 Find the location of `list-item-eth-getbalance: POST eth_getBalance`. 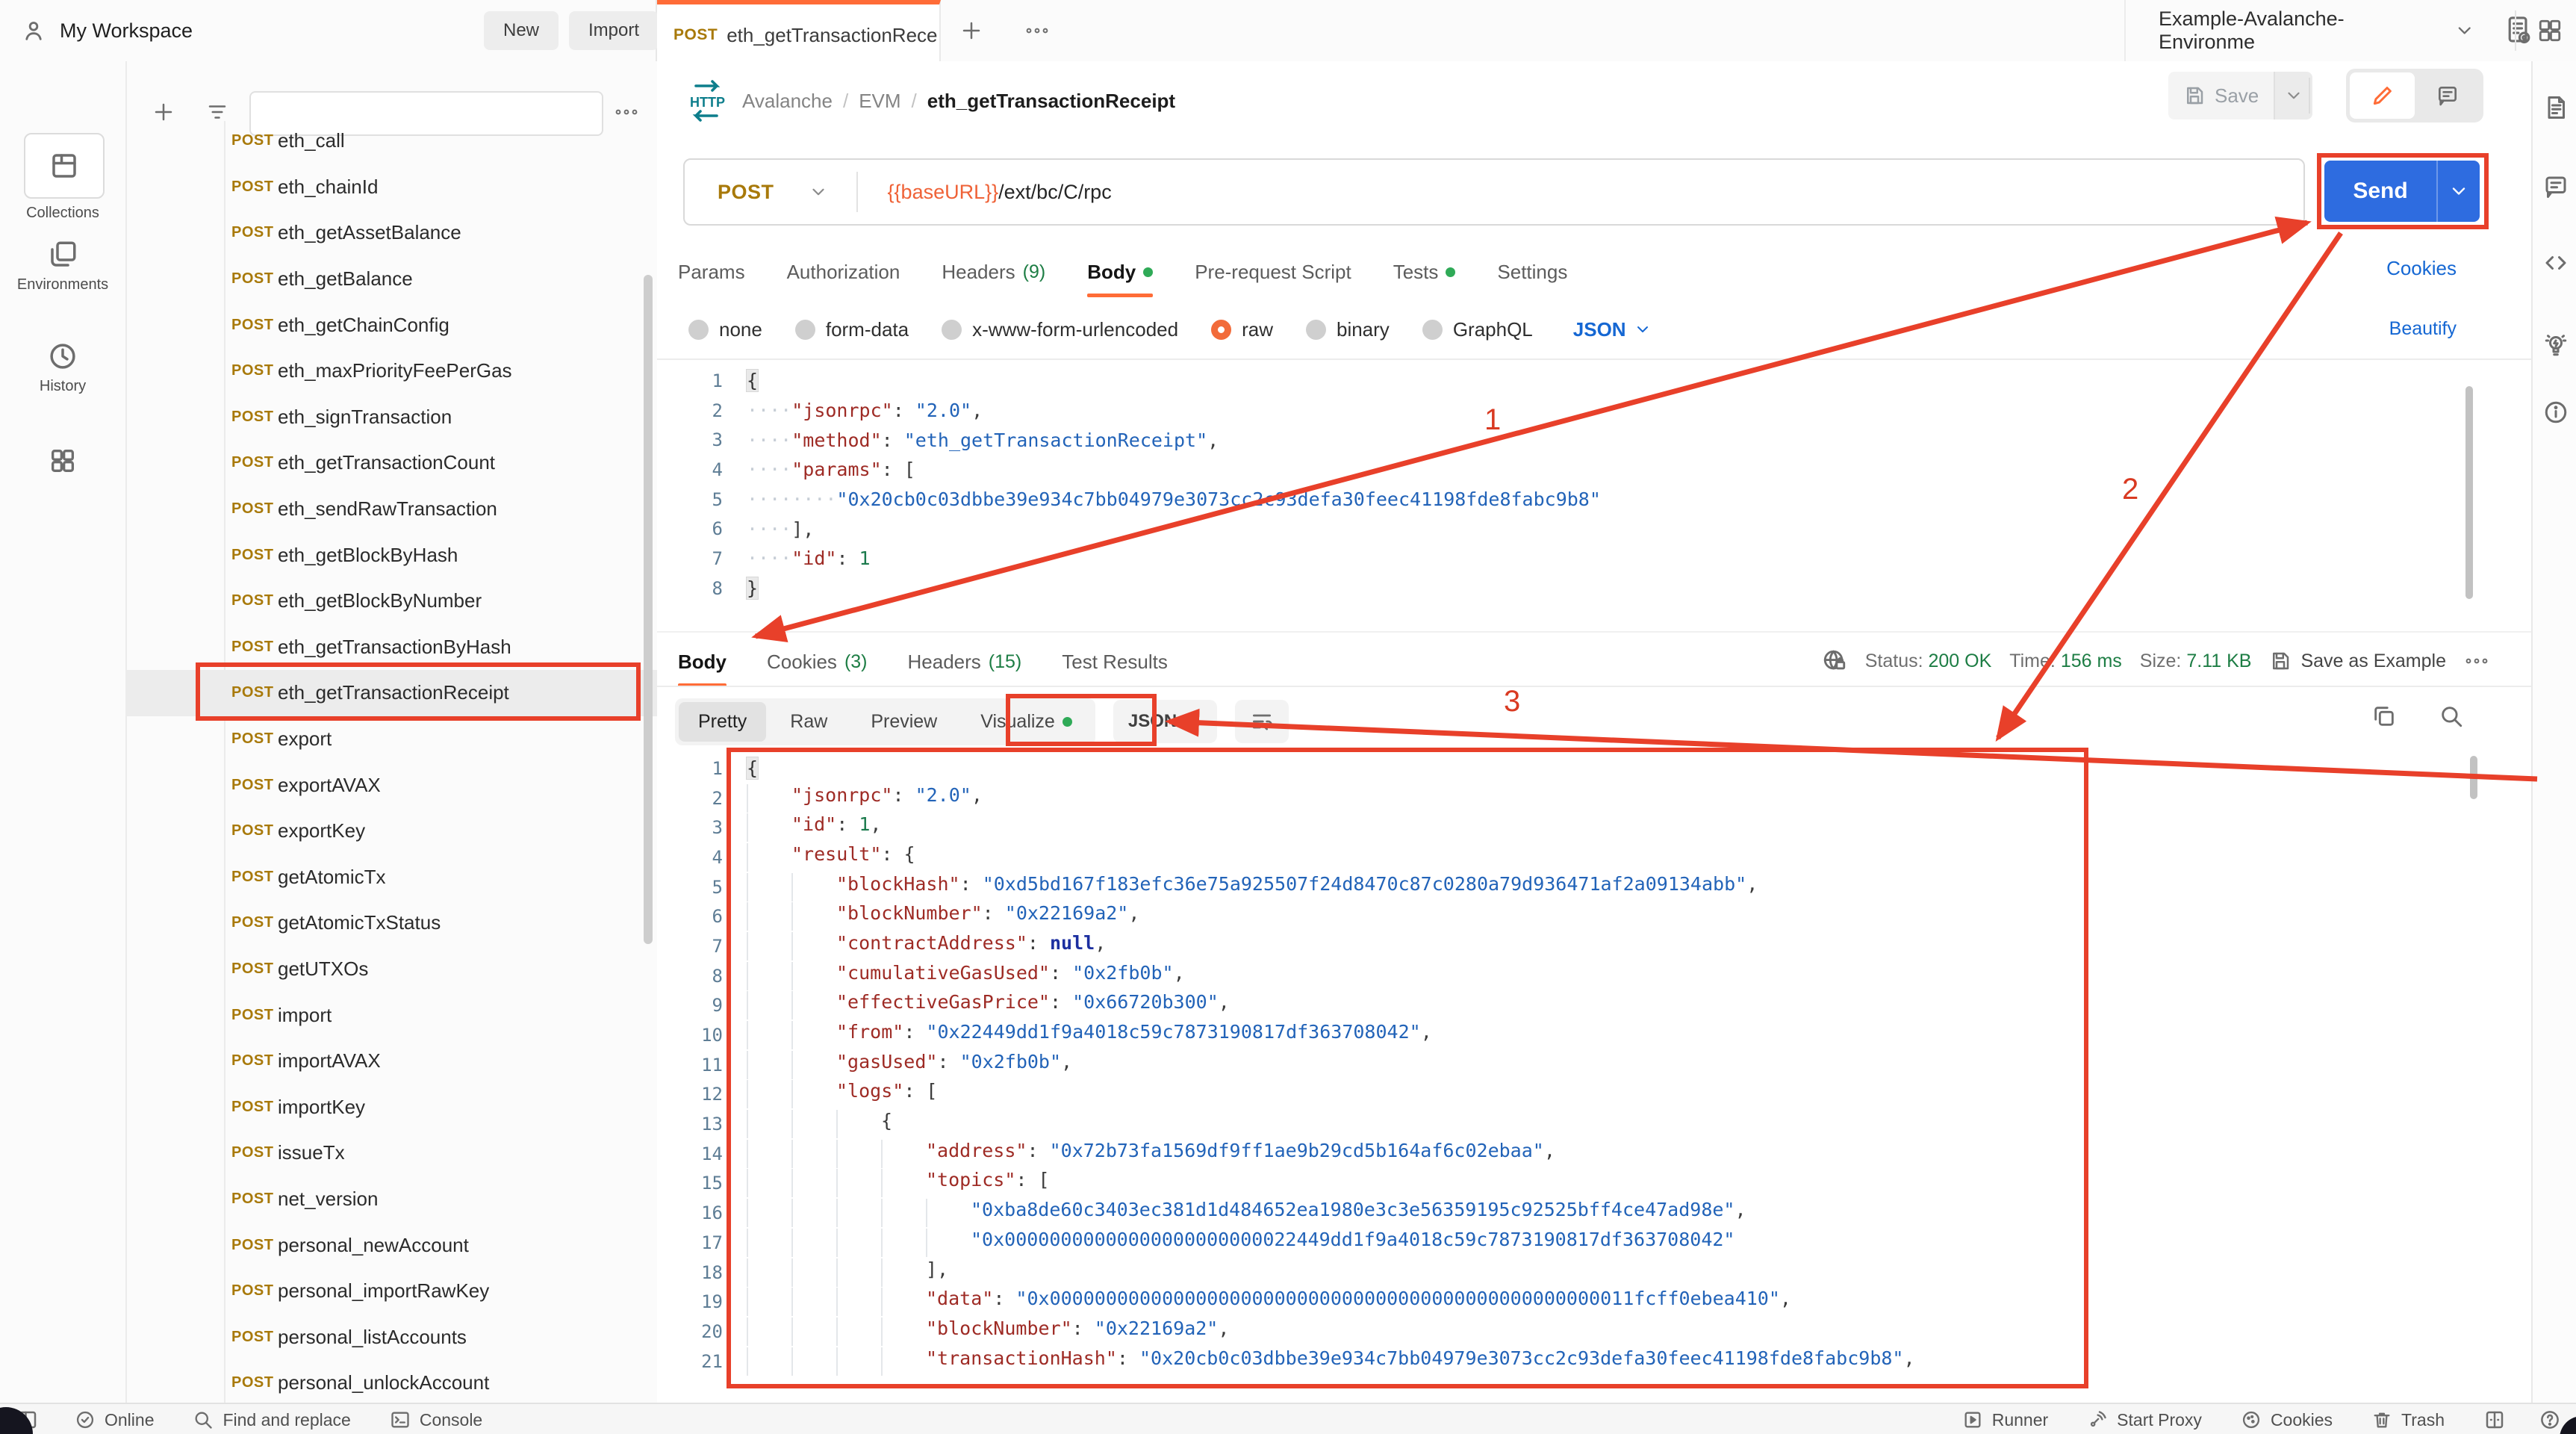

list-item-eth-getbalance: POST eth_getBalance is located at coordinates (392, 279).